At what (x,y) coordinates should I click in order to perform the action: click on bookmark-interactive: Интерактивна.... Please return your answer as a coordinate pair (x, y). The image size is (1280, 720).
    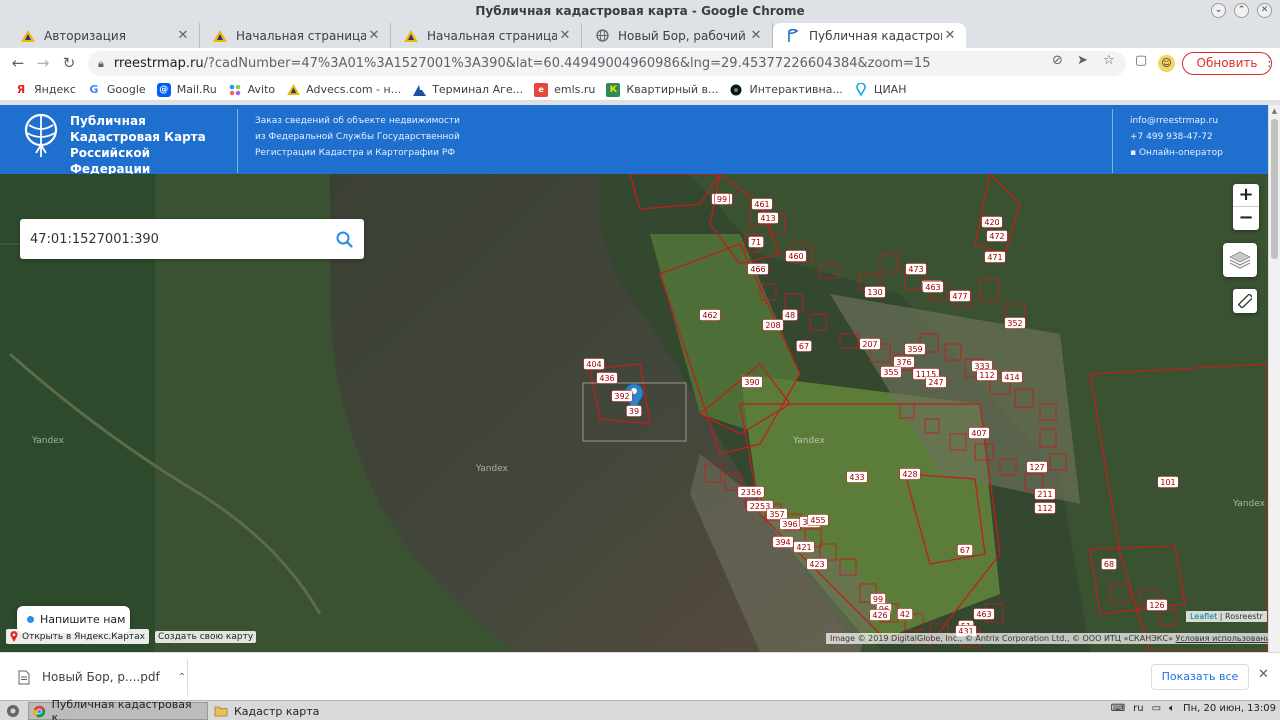
    Looking at the image, I should click on (787, 90).